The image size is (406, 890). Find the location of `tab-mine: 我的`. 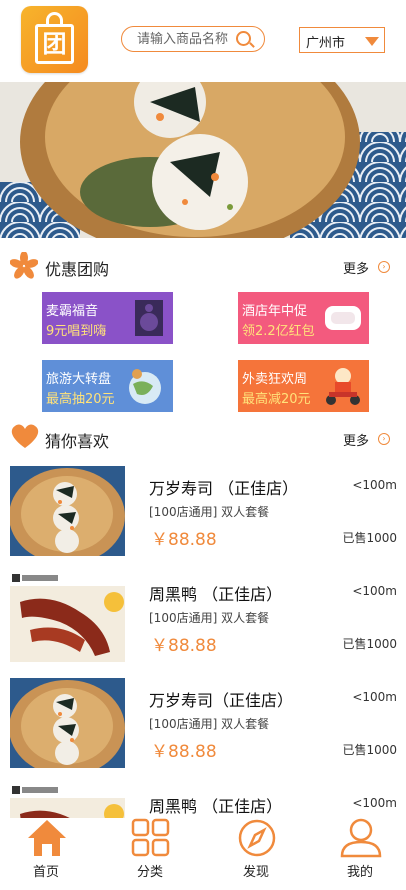

tab-mine: 我的 is located at coordinates (360, 849).